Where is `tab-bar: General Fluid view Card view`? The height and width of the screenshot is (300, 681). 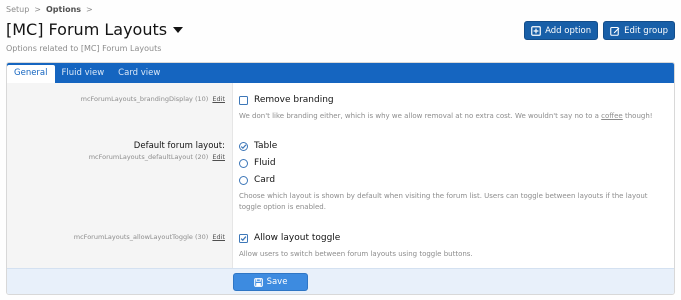
tab-bar: General Fluid view Card view is located at coordinates (340, 73).